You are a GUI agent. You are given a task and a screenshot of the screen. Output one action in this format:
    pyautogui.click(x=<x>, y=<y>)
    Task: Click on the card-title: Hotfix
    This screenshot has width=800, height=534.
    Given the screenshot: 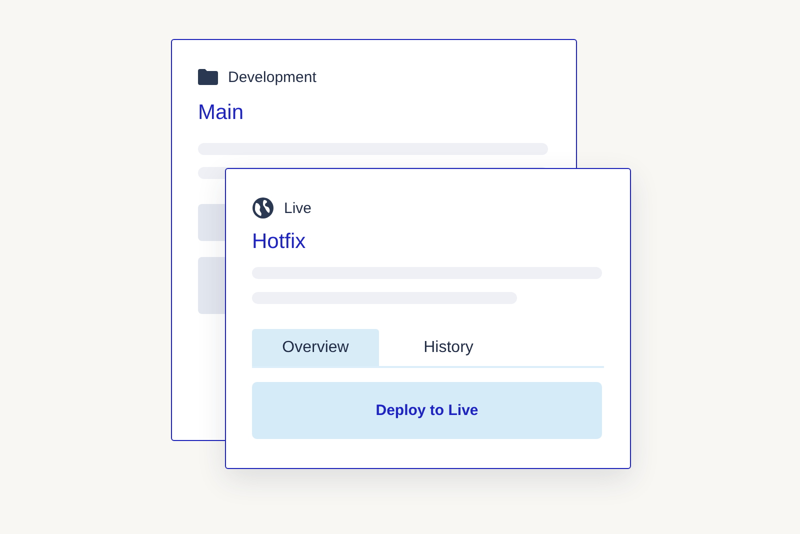 What is the action you would take?
    pyautogui.click(x=279, y=242)
    